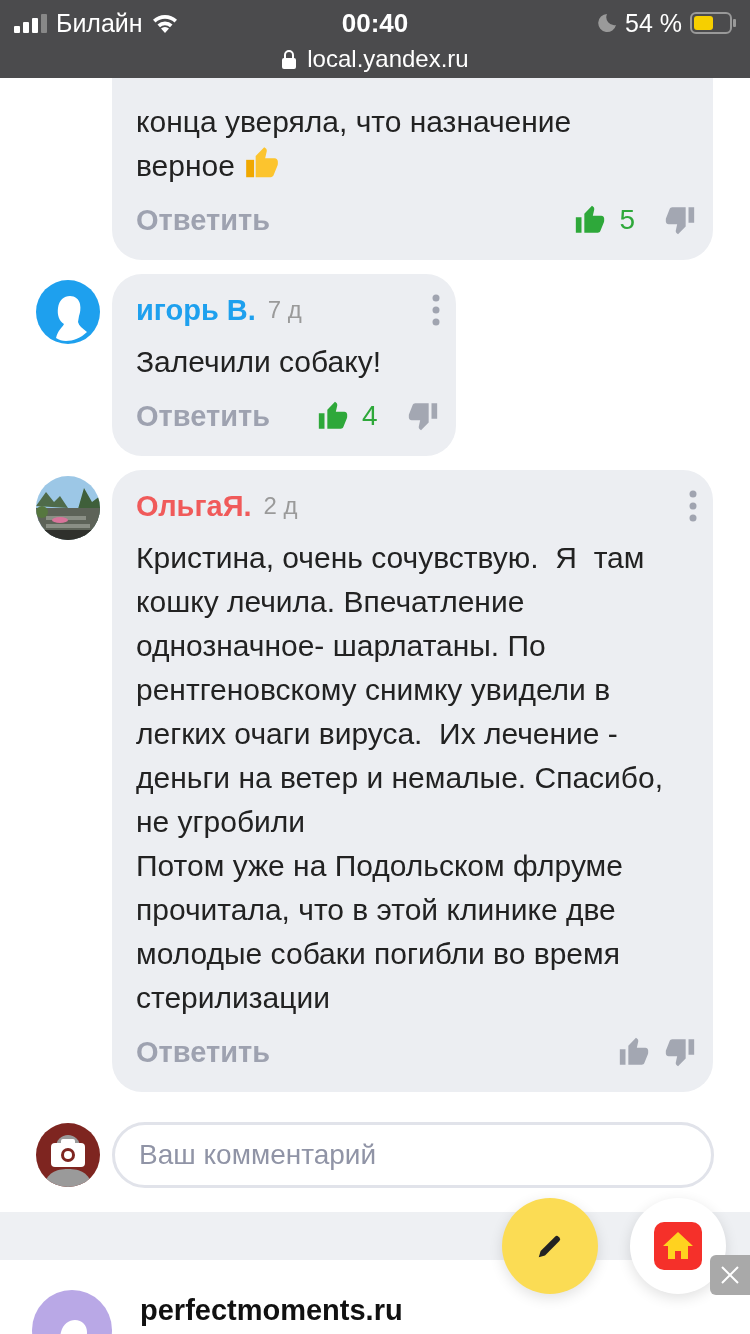  Describe the element at coordinates (289, 59) in the screenshot. I see `lock-icon` at that location.